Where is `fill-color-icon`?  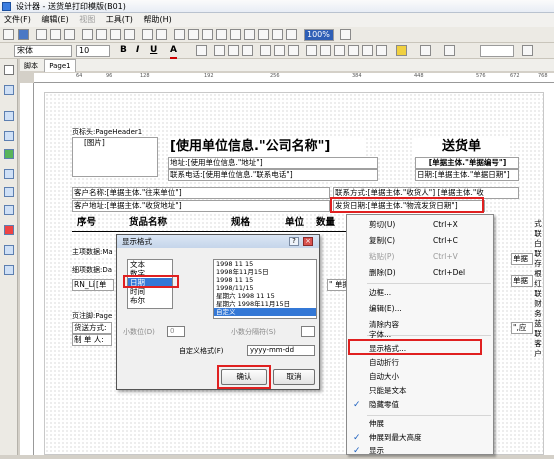 fill-color-icon is located at coordinates (401, 50).